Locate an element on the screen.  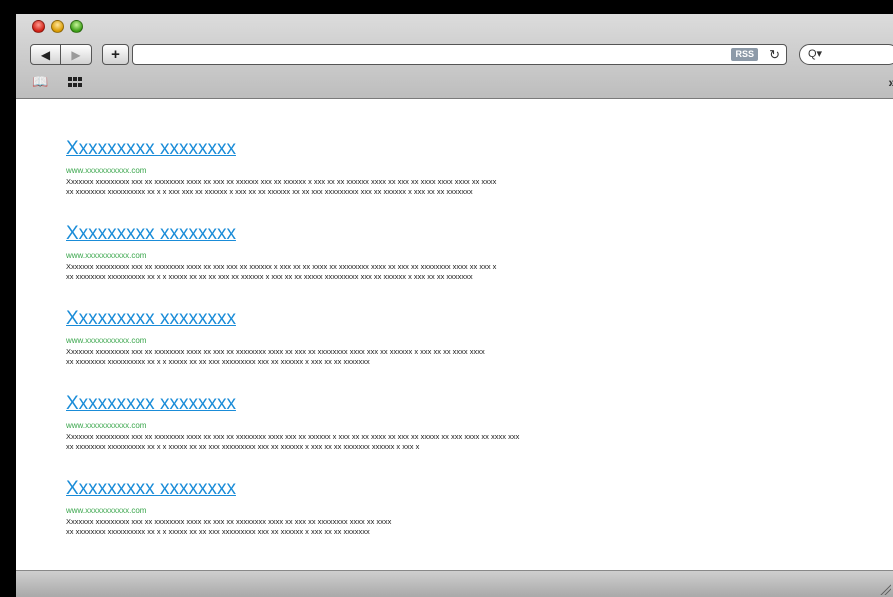
more-bookmarks-icon: » is located at coordinates (890, 82).